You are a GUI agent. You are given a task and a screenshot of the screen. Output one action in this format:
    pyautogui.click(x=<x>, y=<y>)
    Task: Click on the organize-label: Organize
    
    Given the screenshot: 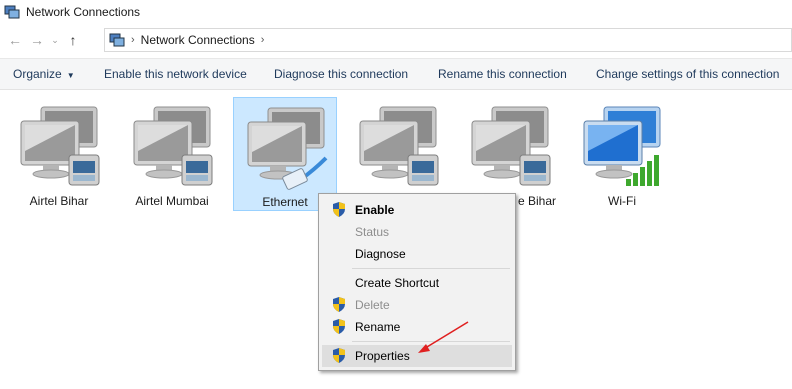 What is the action you would take?
    pyautogui.click(x=37, y=74)
    